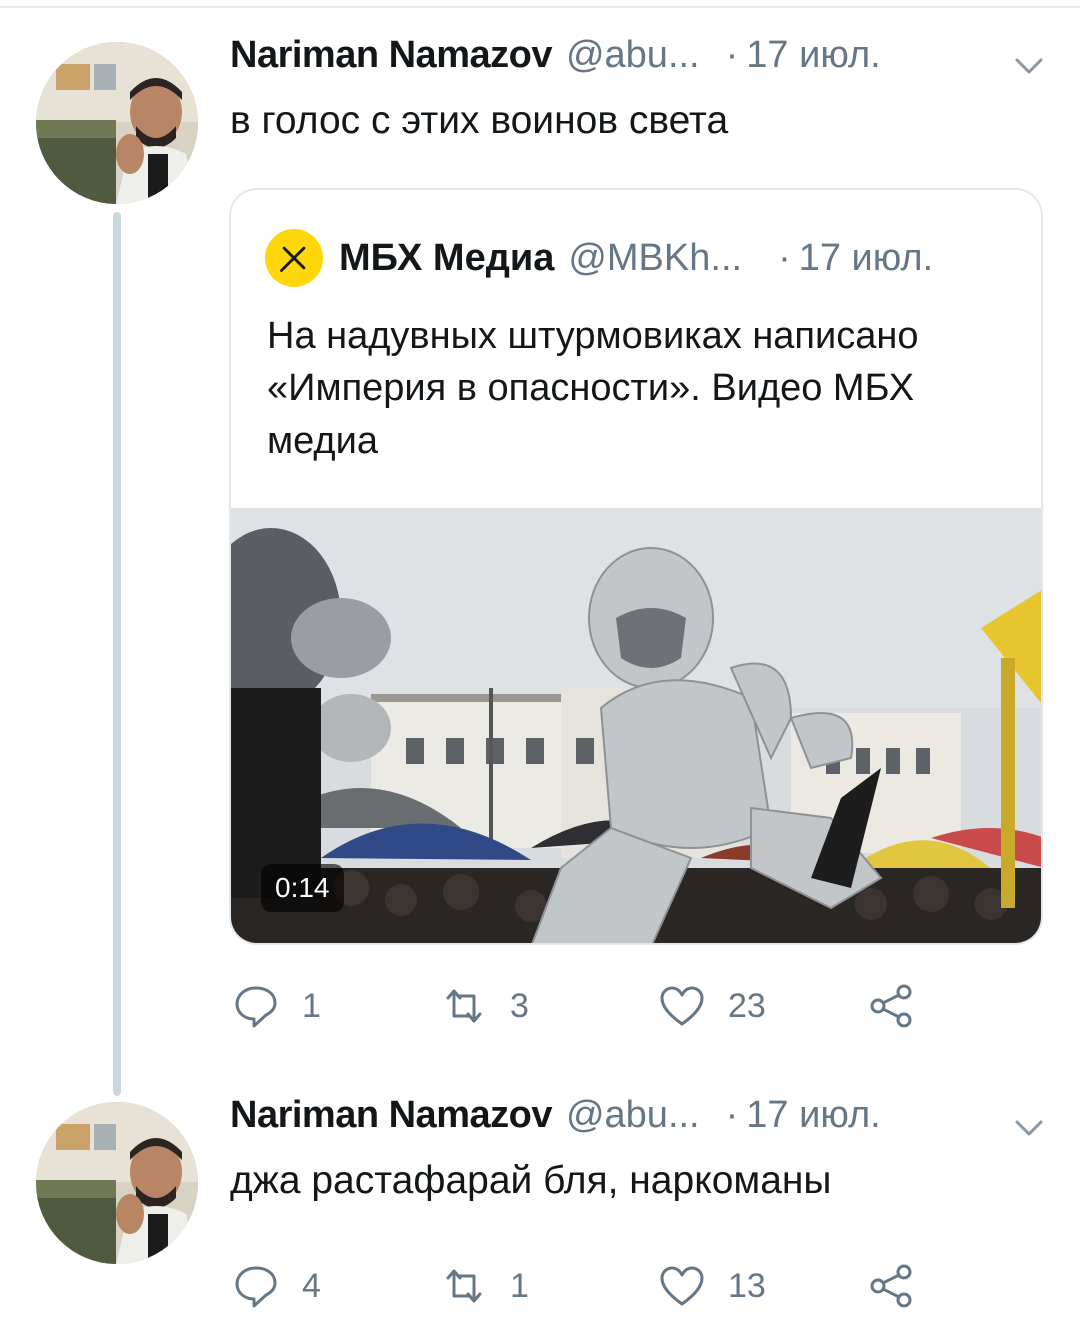 The height and width of the screenshot is (1342, 1080). What do you see at coordinates (311, 1285) in the screenshot?
I see `reply-count: 4` at bounding box center [311, 1285].